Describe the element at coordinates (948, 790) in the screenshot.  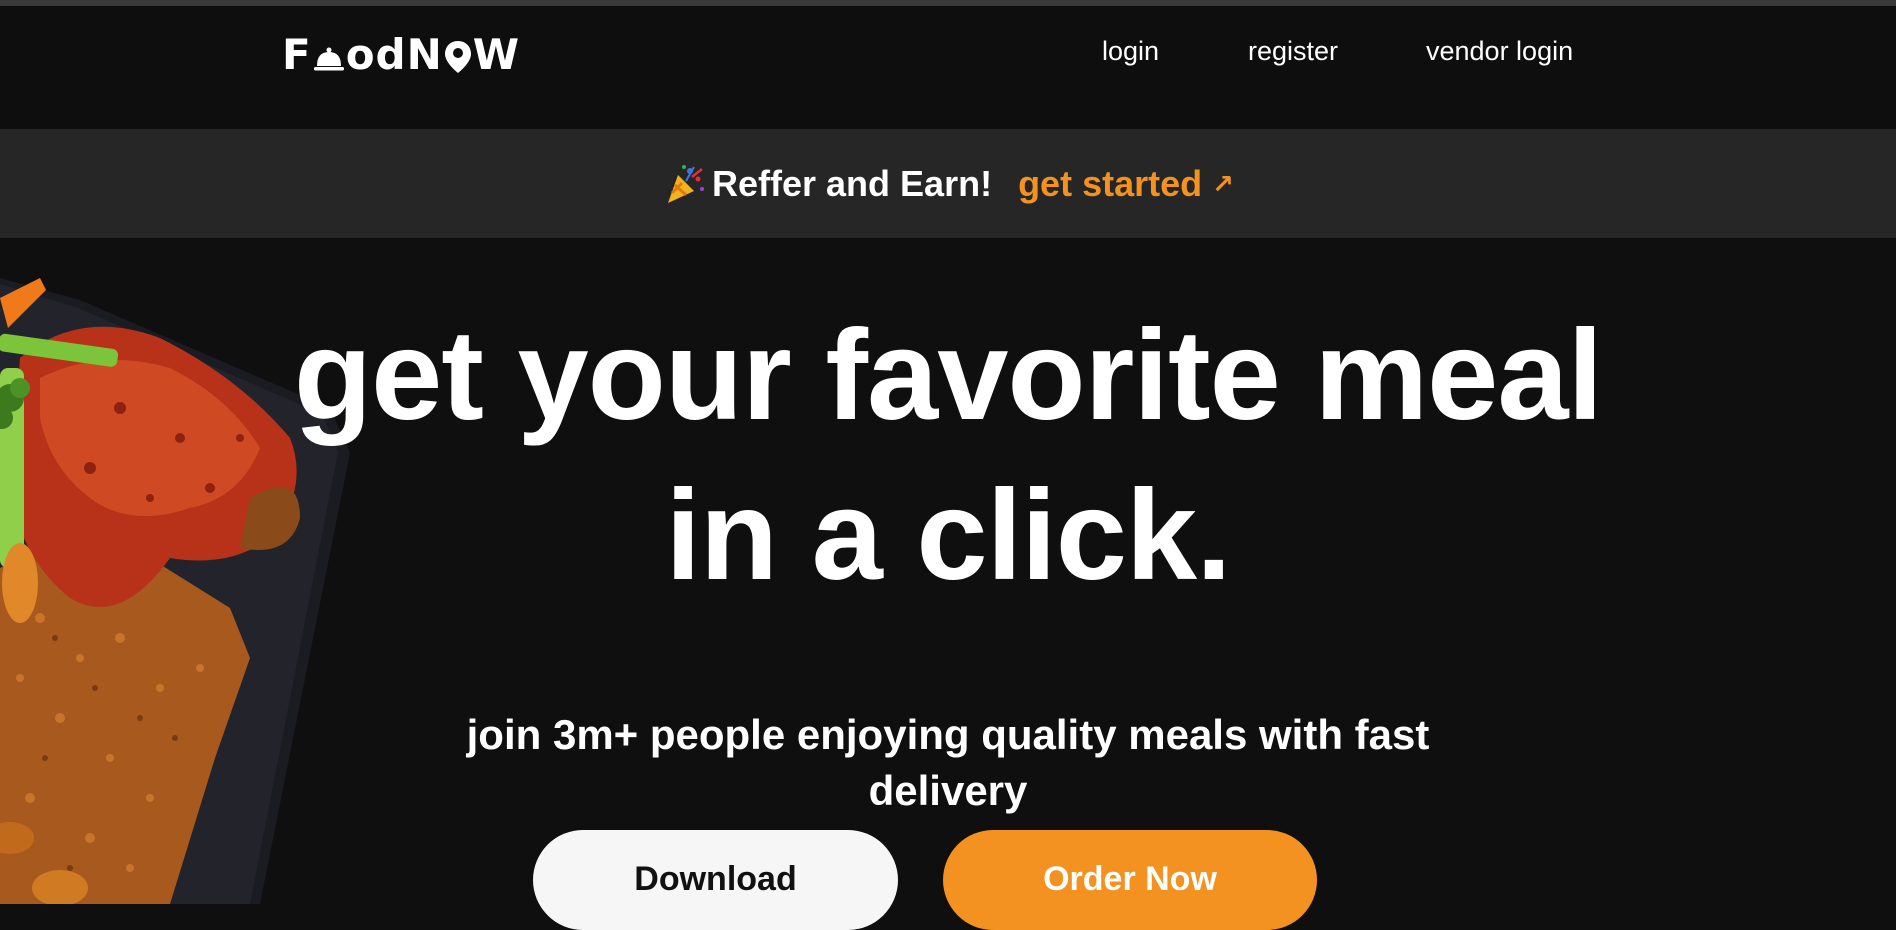
I see `hero-subtext-line2: delivery` at that location.